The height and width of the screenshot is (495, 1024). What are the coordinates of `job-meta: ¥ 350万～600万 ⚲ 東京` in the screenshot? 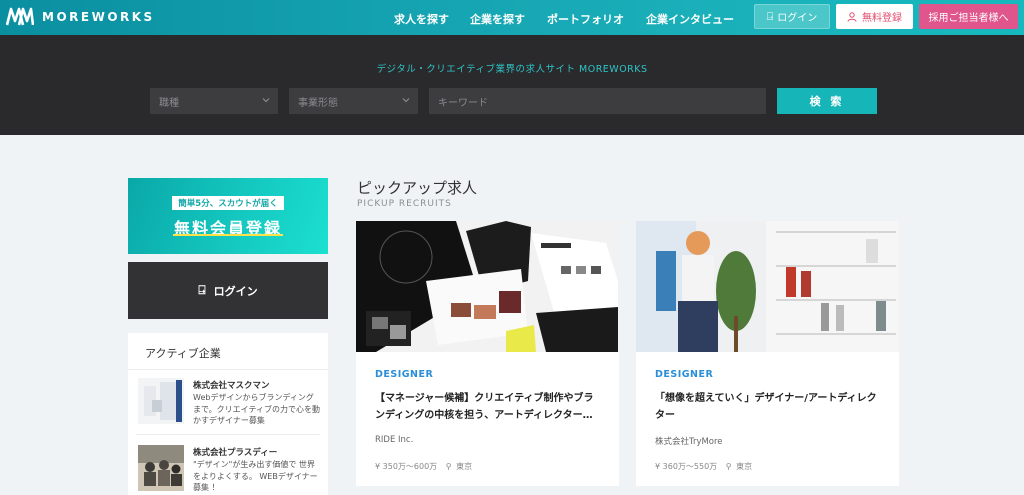 It's located at (426, 466).